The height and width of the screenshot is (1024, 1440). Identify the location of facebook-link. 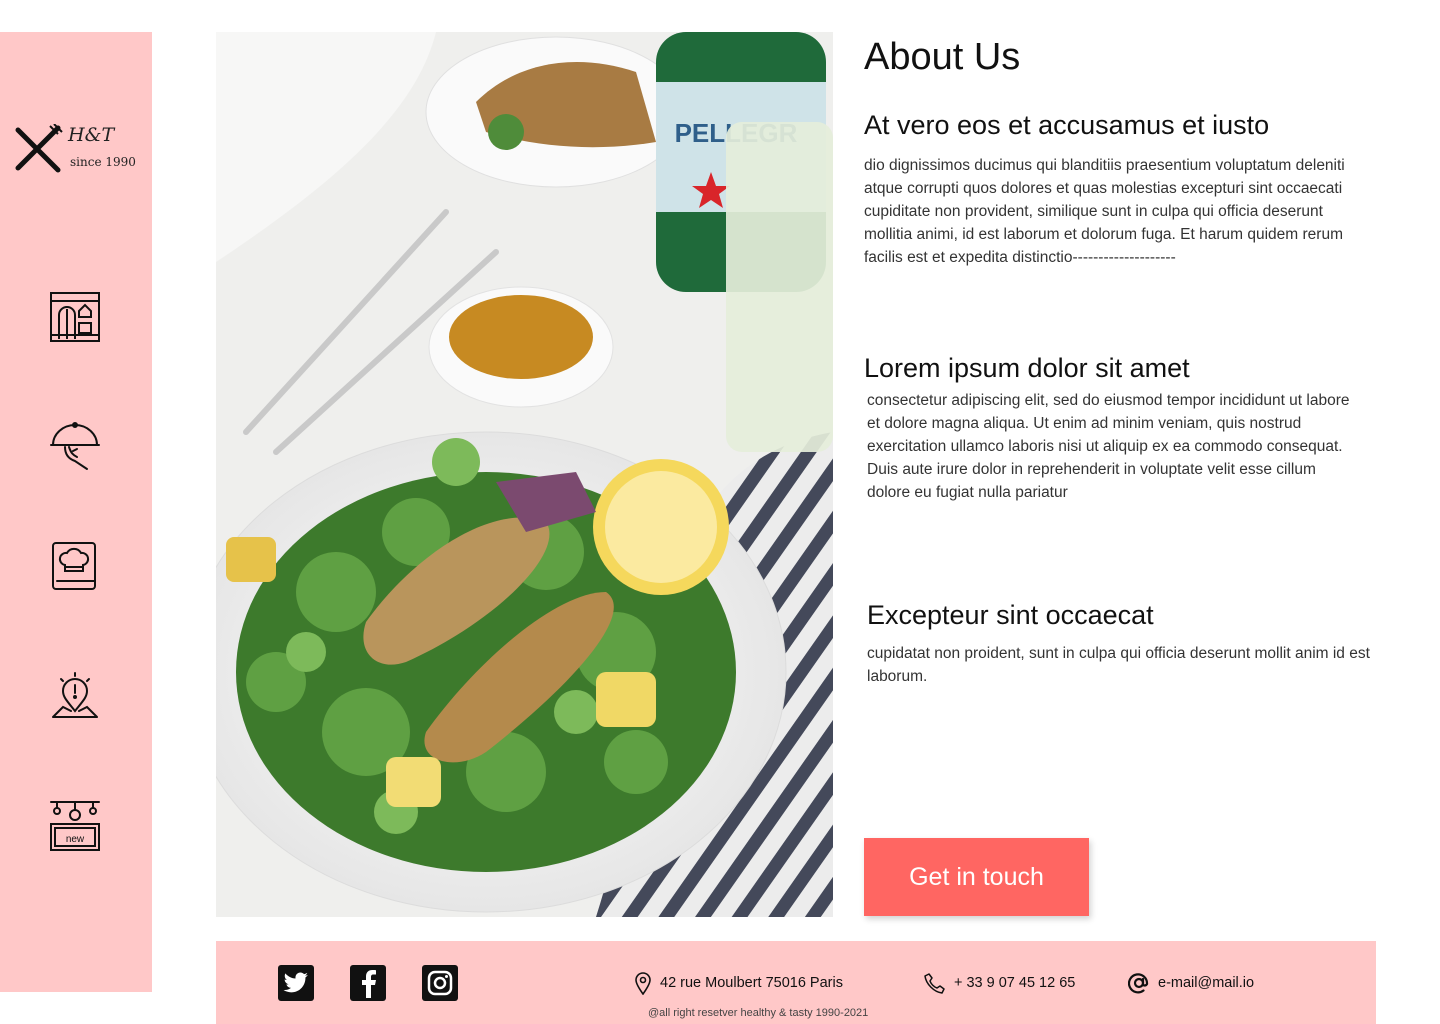
(368, 983).